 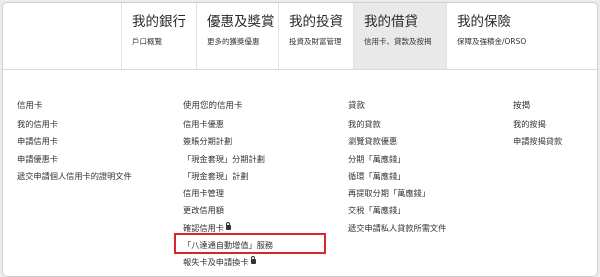 I want to click on menu-link: 遞交申請私人貸款所需文件, so click(x=397, y=228).